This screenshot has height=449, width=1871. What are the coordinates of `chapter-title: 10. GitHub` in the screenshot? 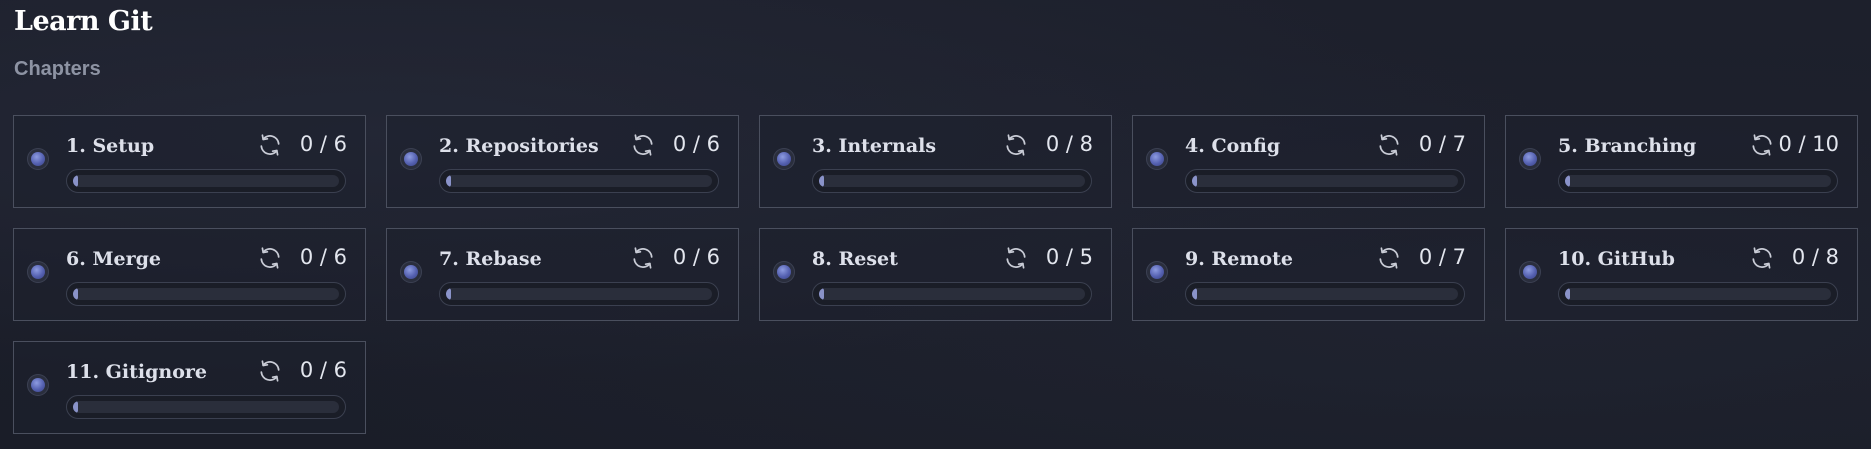 It's located at (1616, 259).